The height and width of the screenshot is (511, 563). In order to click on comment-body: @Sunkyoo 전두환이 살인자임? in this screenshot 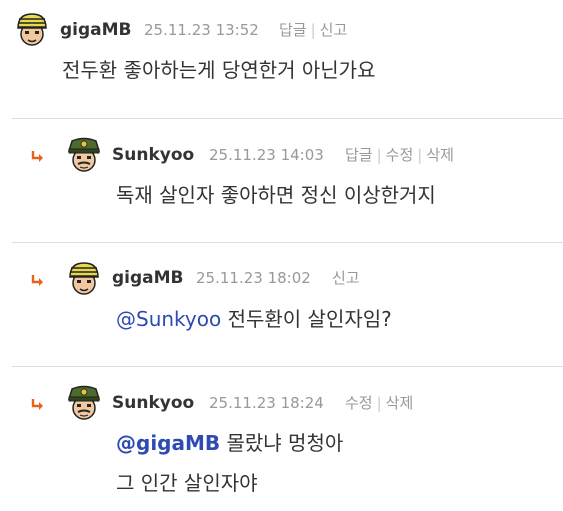, I will do `click(254, 319)`.